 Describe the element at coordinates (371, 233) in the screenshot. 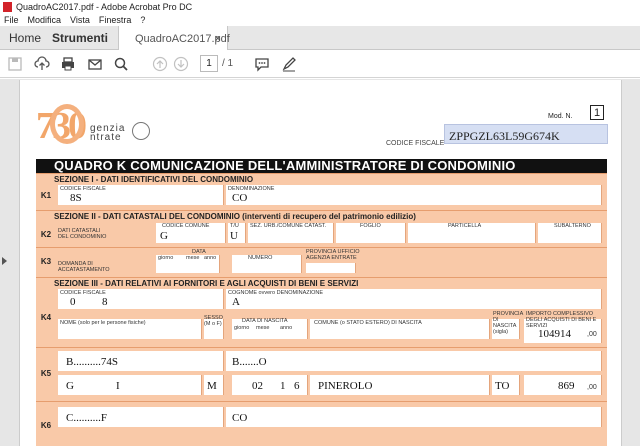

I see `k2-foglio-field: FOGLIO` at that location.